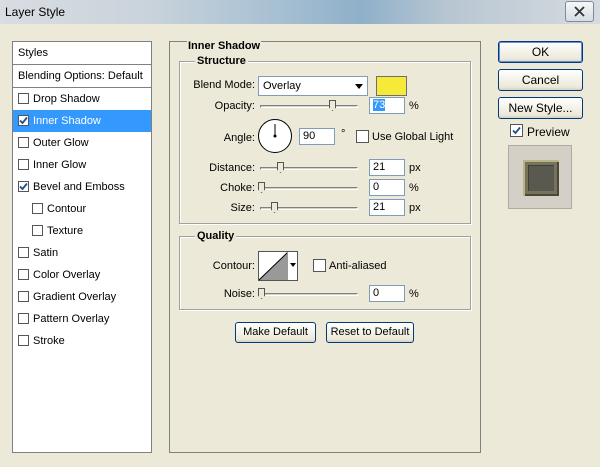 This screenshot has width=600, height=467. What do you see at coordinates (82, 253) in the screenshot?
I see `style-item-satin: Satin` at bounding box center [82, 253].